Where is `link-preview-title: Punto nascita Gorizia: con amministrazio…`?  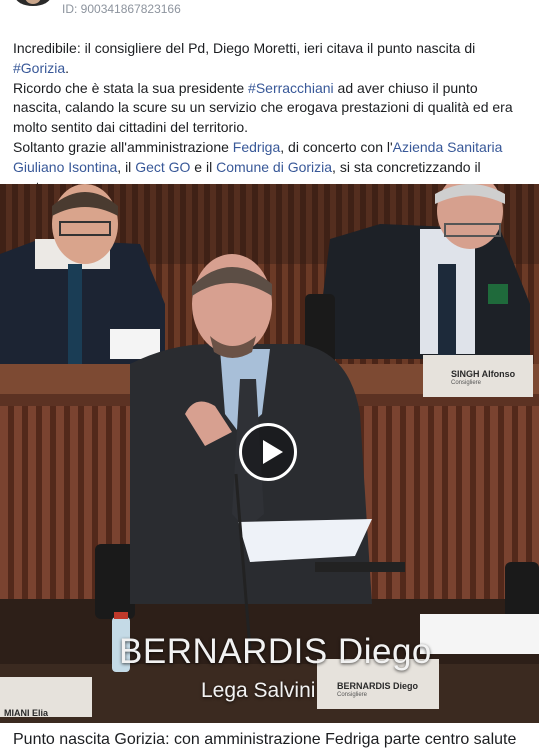
link-preview-title: Punto nascita Gorizia: con amministrazio… is located at coordinates (273, 740).